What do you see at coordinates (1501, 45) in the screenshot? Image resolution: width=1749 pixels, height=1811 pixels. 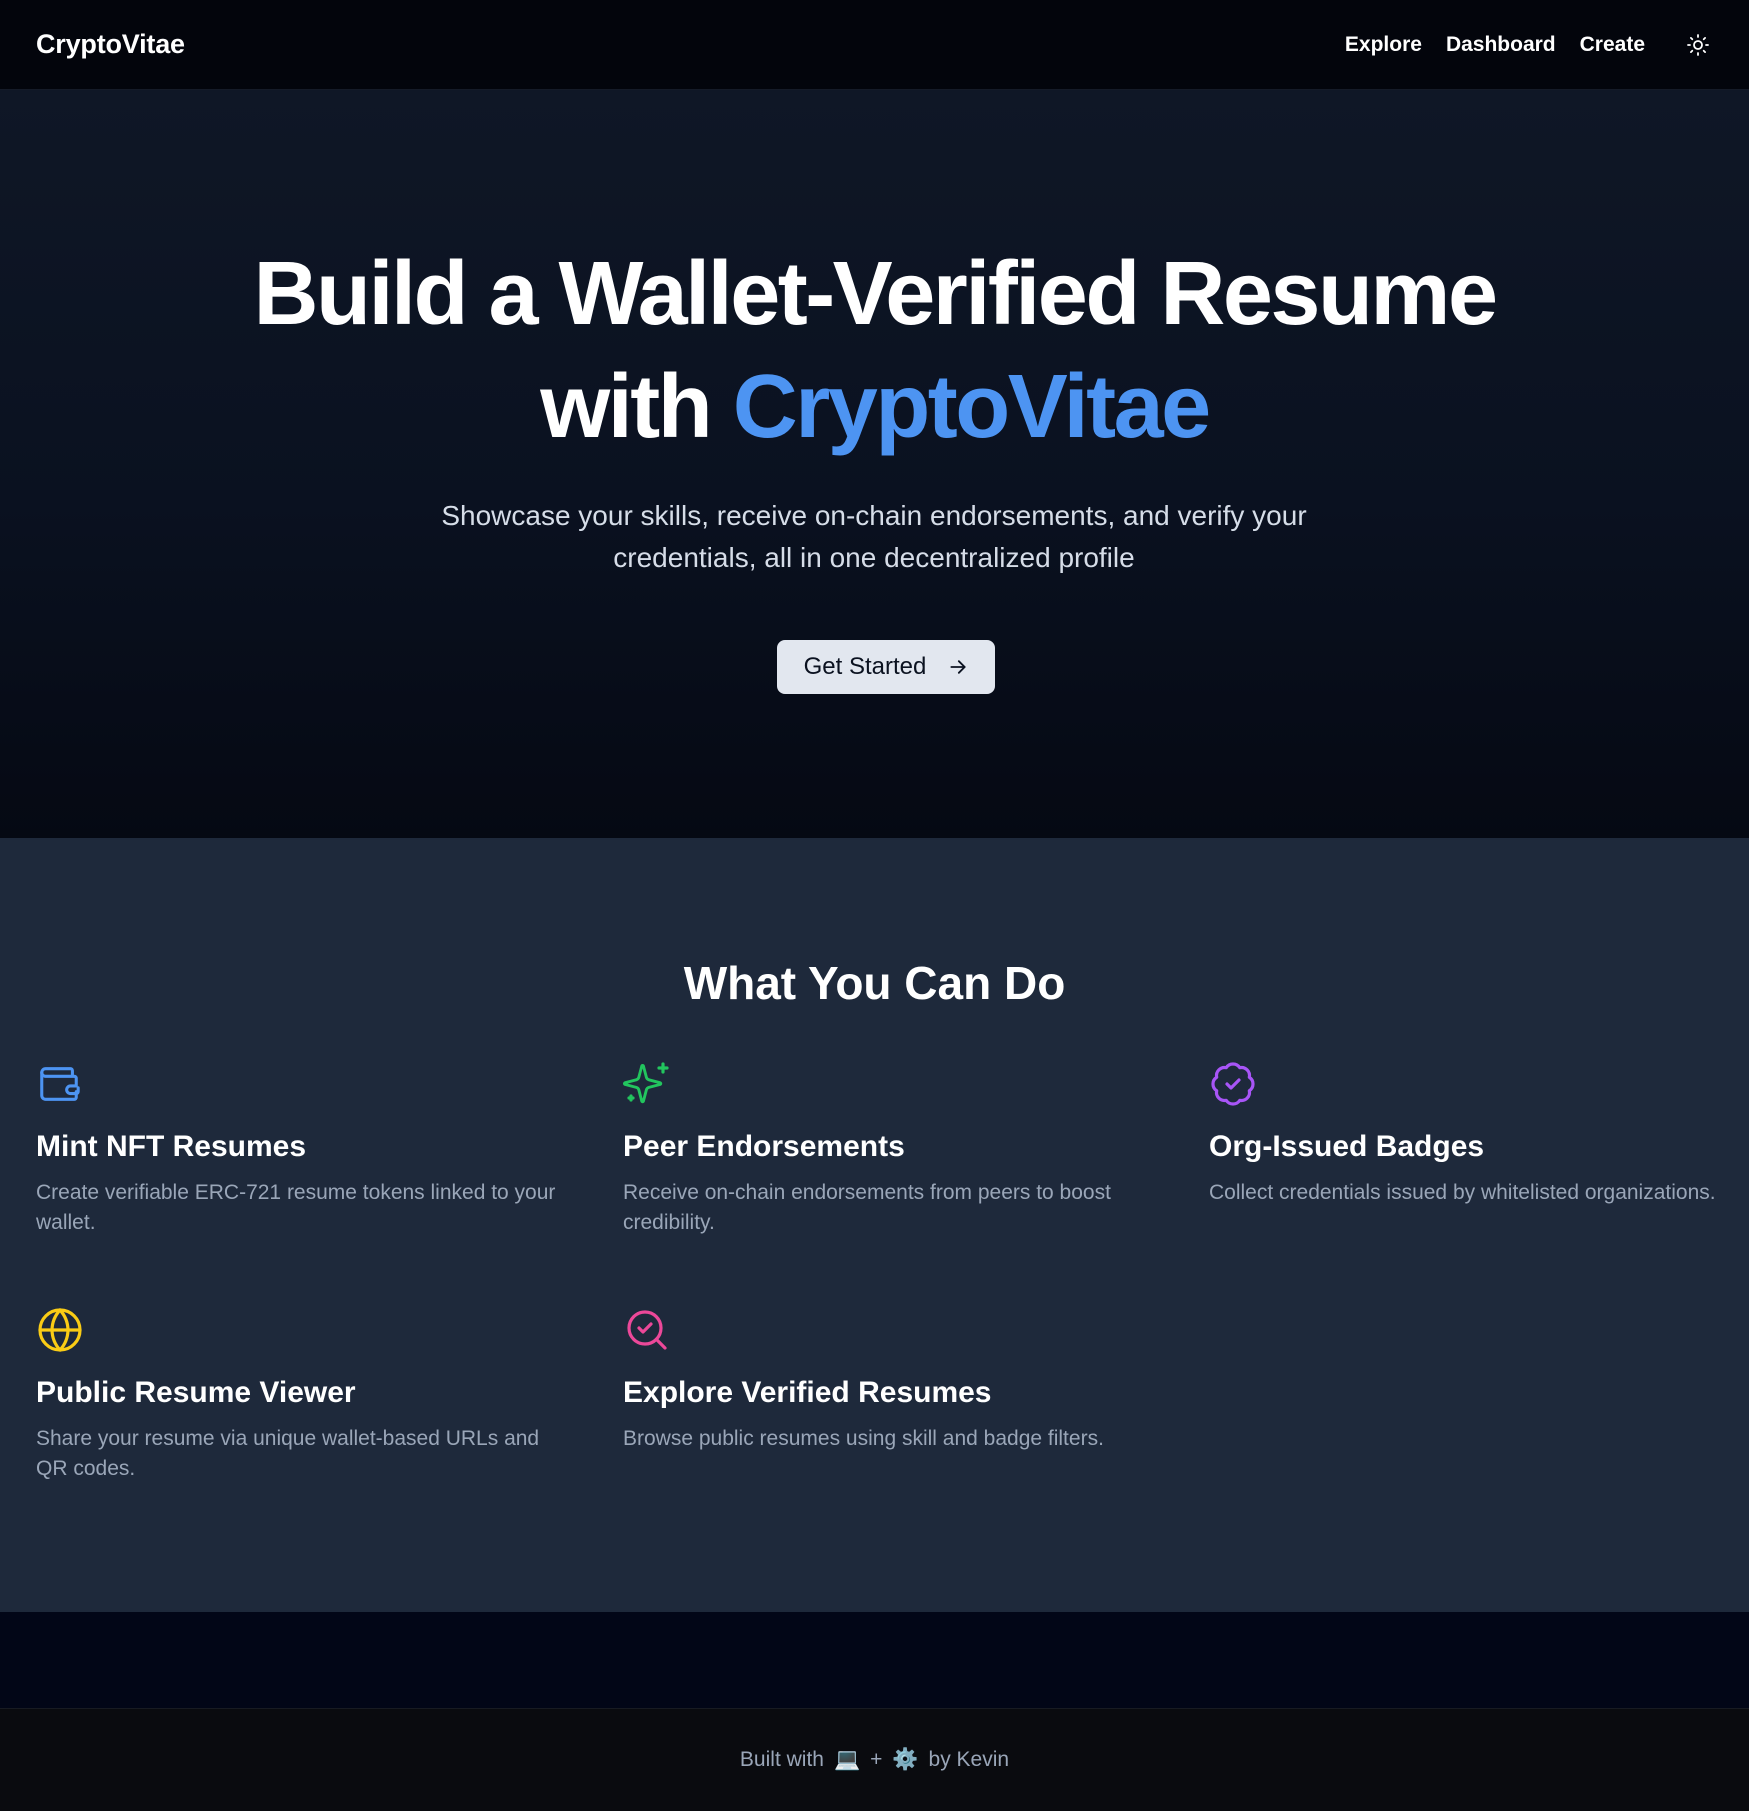 I see `nav-link-dashboard: Dashboard` at bounding box center [1501, 45].